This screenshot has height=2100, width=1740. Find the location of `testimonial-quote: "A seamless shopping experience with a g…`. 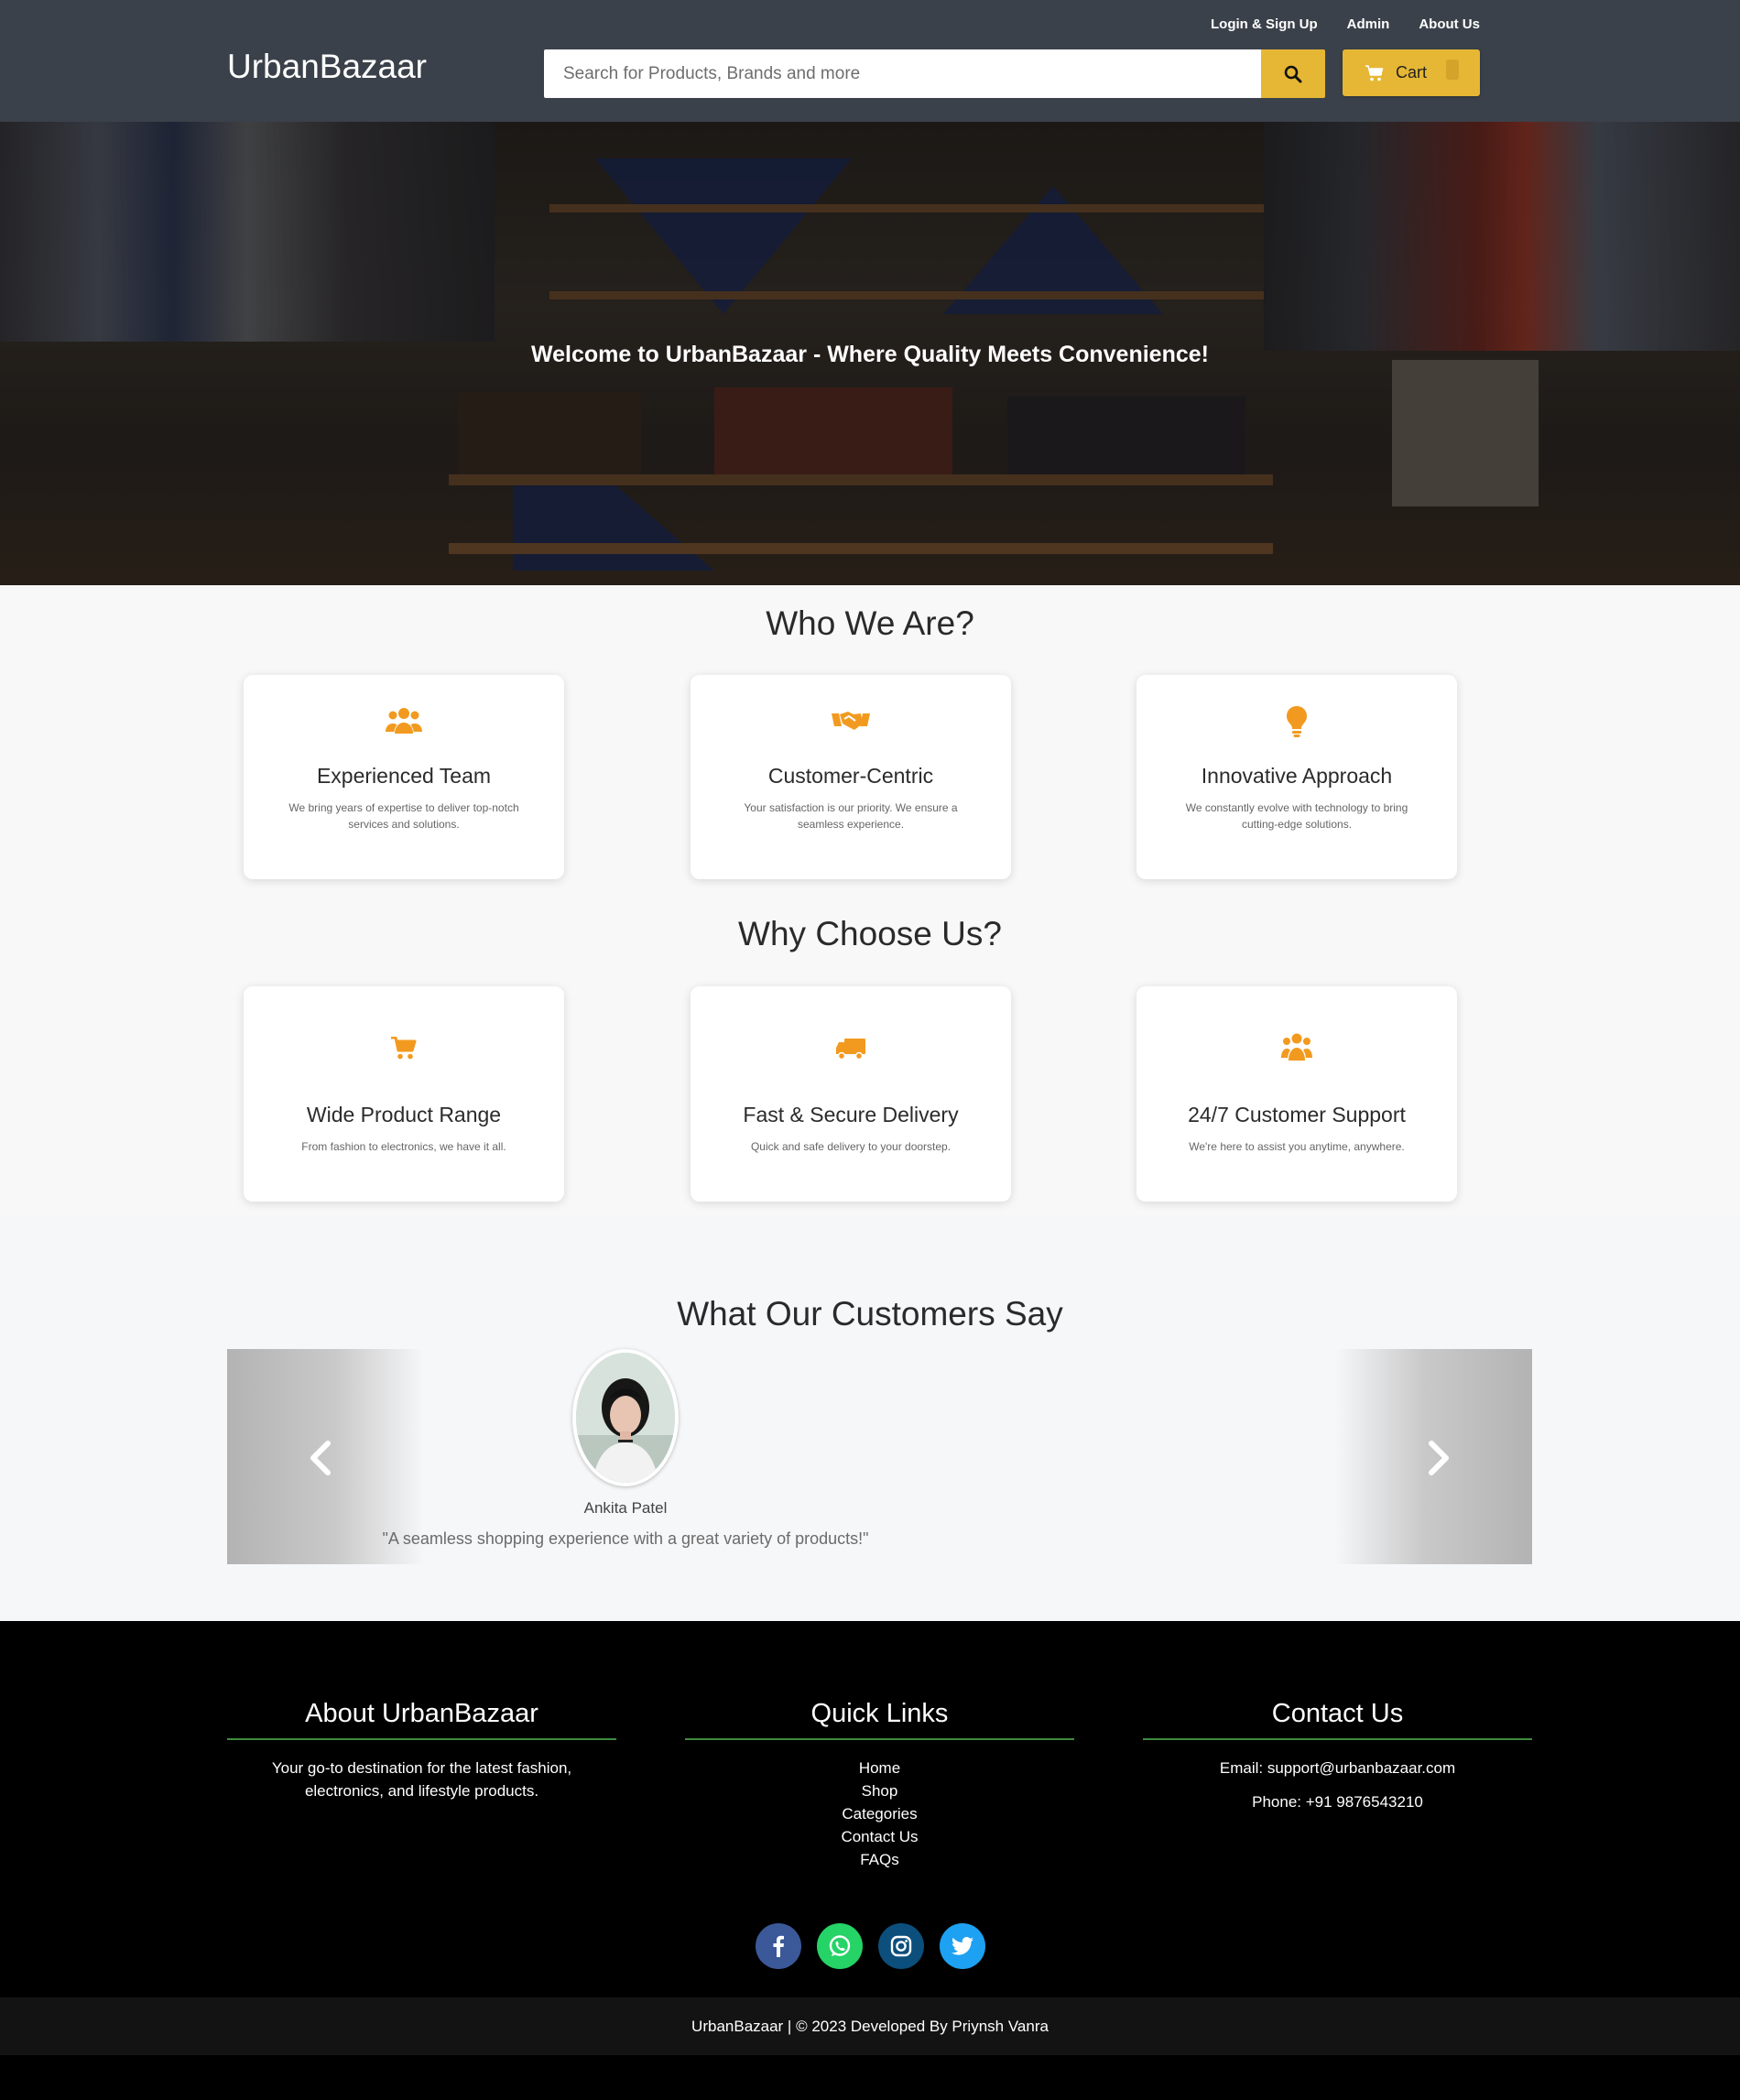

testimonial-quote: "A seamless shopping experience with a g… is located at coordinates (626, 1539).